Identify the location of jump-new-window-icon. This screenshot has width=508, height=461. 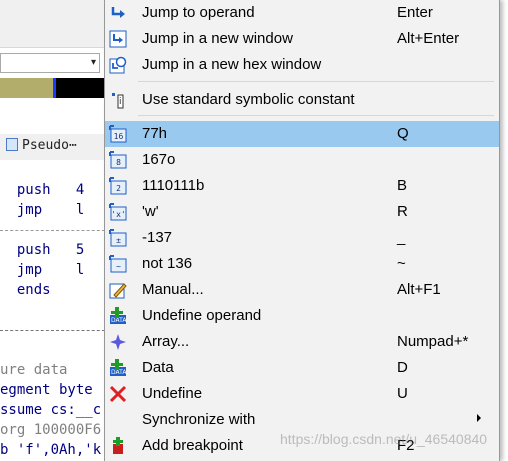
(118, 39).